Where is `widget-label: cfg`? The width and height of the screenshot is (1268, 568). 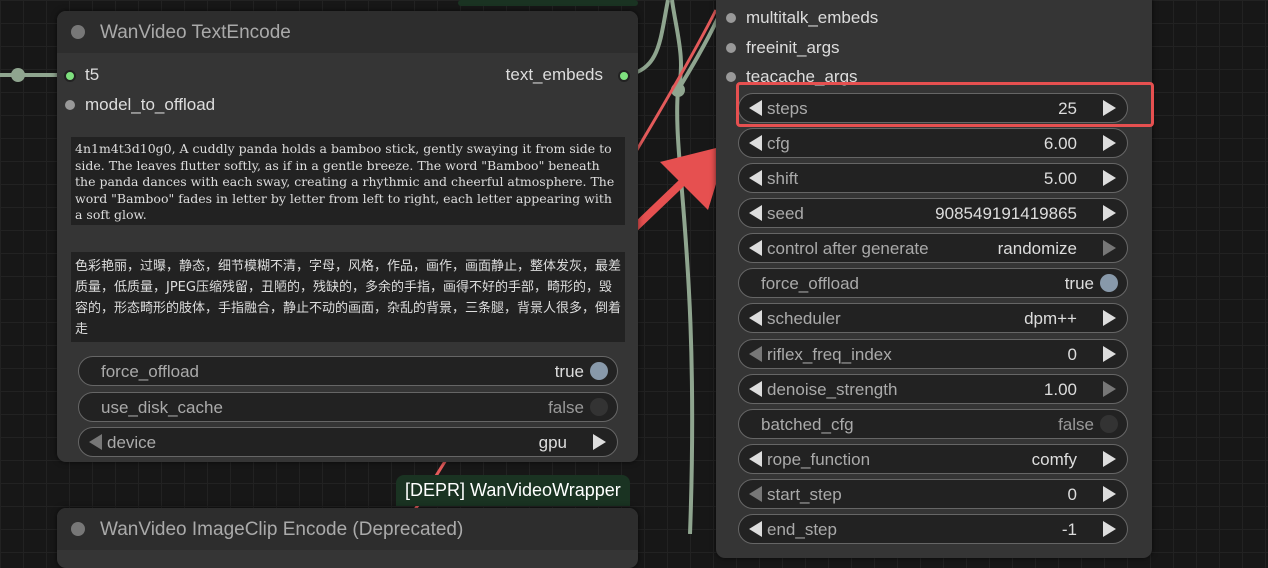
widget-label: cfg is located at coordinates (778, 143).